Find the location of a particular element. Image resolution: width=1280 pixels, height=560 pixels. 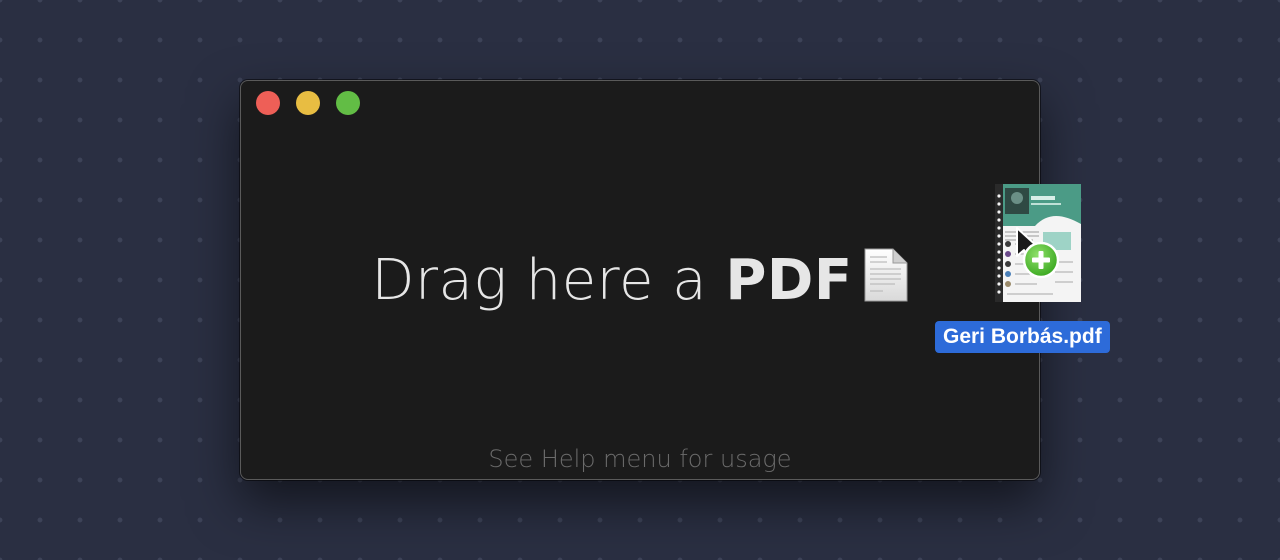

zoom-button is located at coordinates (348, 103).